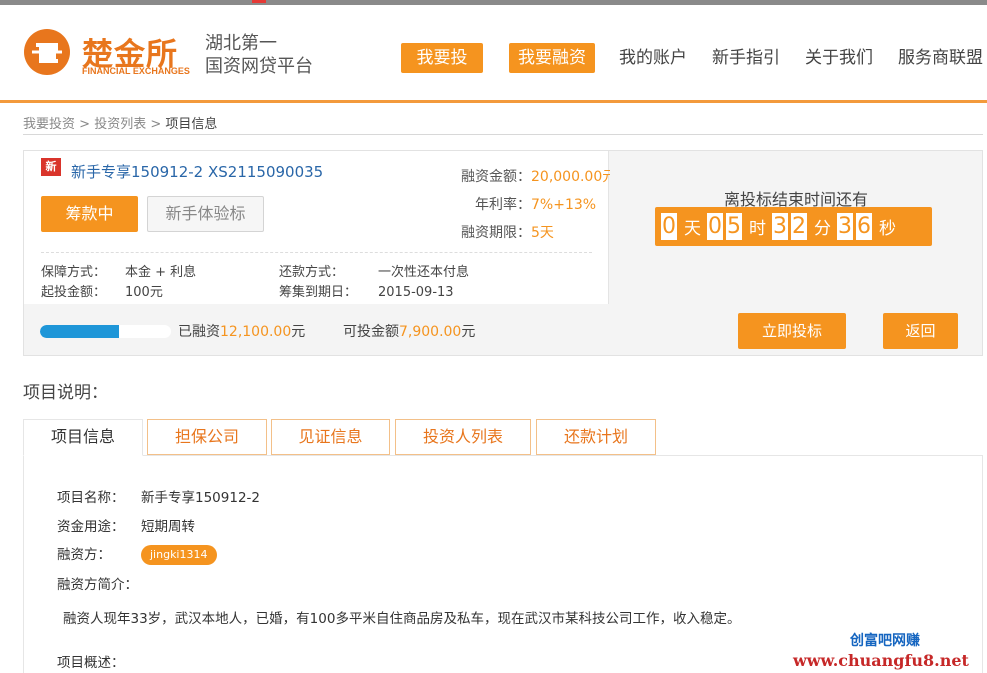 The height and width of the screenshot is (673, 987). I want to click on annual-rate-value: 7%+13%, so click(564, 205).